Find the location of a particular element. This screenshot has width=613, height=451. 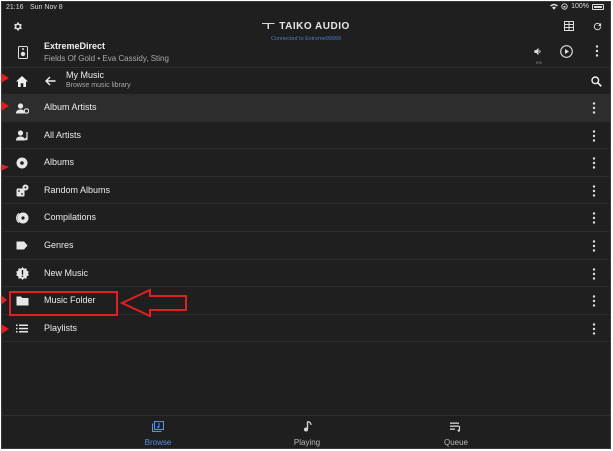

volume-level: 0% is located at coordinates (539, 62).